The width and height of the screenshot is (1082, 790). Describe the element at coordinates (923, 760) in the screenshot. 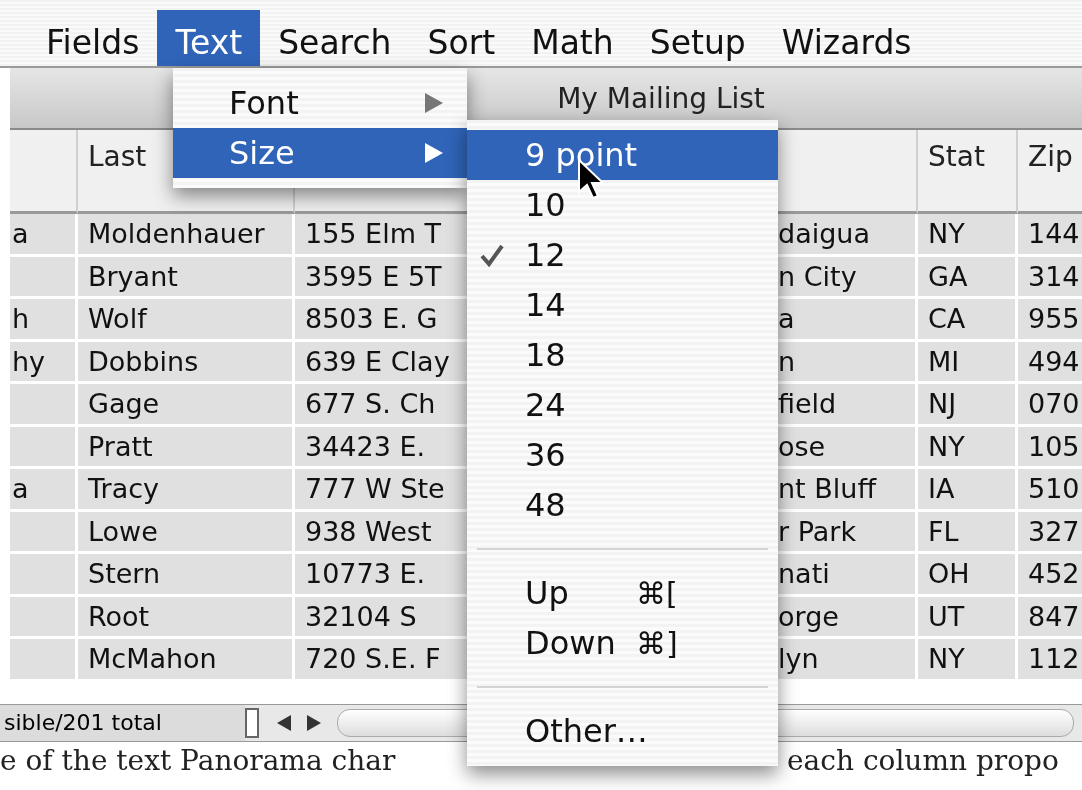

I see `caption-text: each column propo` at that location.